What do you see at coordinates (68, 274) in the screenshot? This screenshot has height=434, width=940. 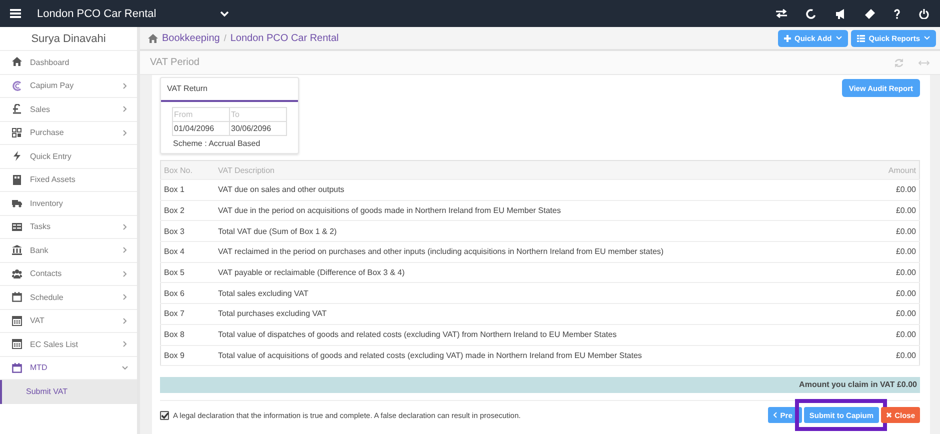 I see `sidebar-item: Contacts` at bounding box center [68, 274].